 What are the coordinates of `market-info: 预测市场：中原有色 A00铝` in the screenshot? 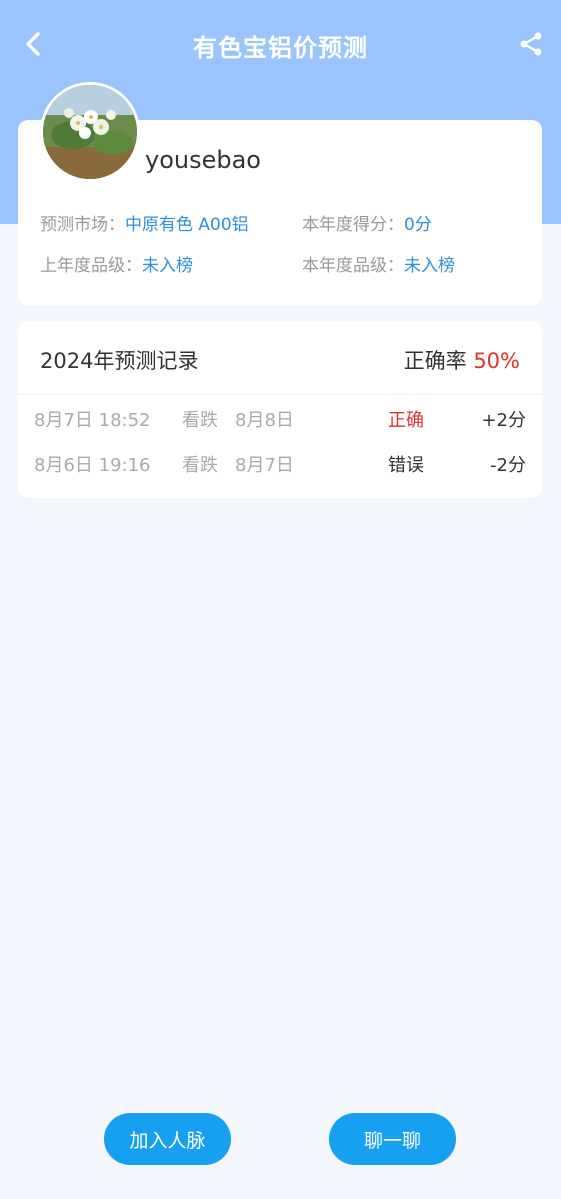 It's located at (144, 222).